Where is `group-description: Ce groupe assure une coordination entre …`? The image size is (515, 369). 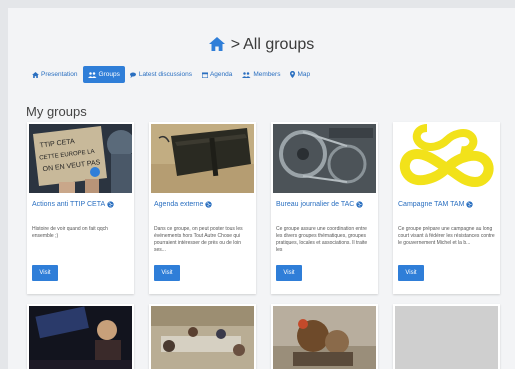 group-description: Ce groupe assure une coordination entre … is located at coordinates (322, 239).